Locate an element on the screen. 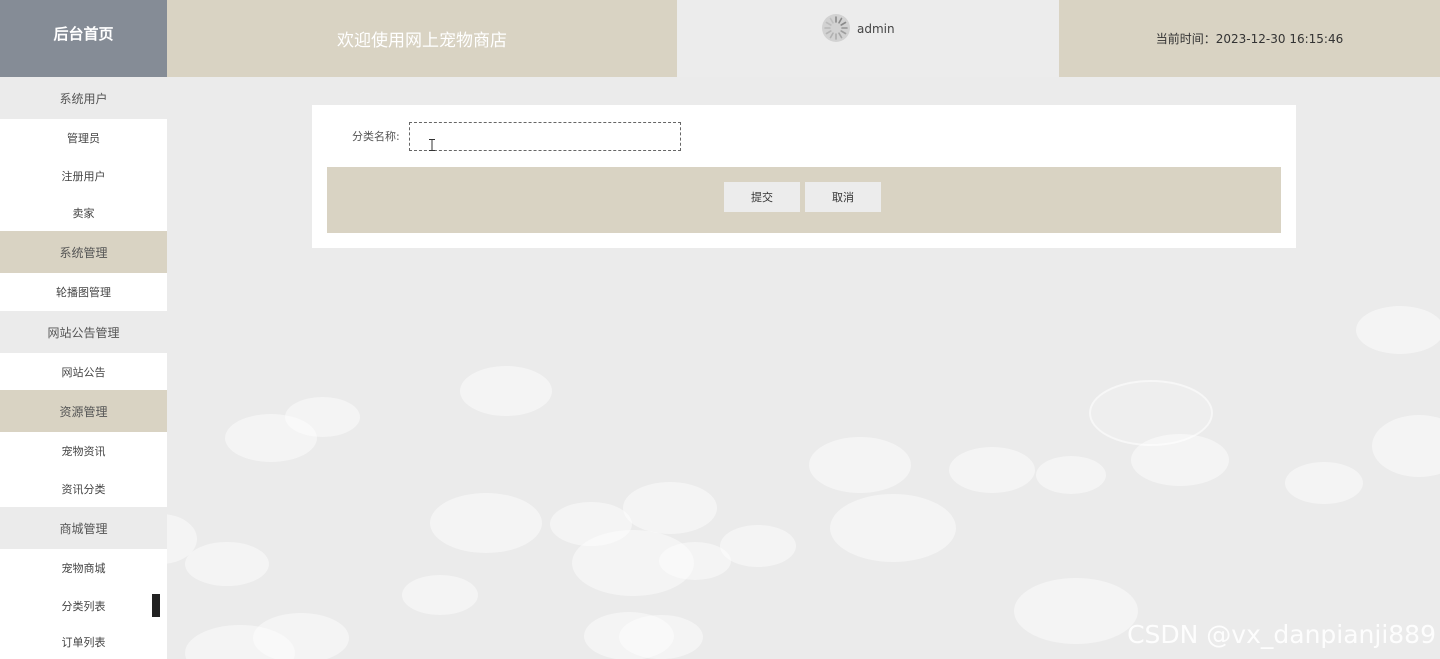 The width and height of the screenshot is (1440, 659). sidebar-item-registered-users: 注册用户 is located at coordinates (83, 176).